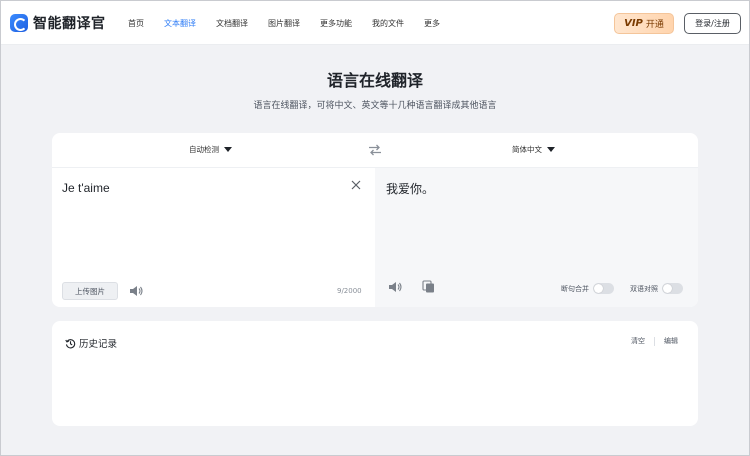  What do you see at coordinates (180, 23) in the screenshot?
I see `nav-item-text-translate: 文本翻译` at bounding box center [180, 23].